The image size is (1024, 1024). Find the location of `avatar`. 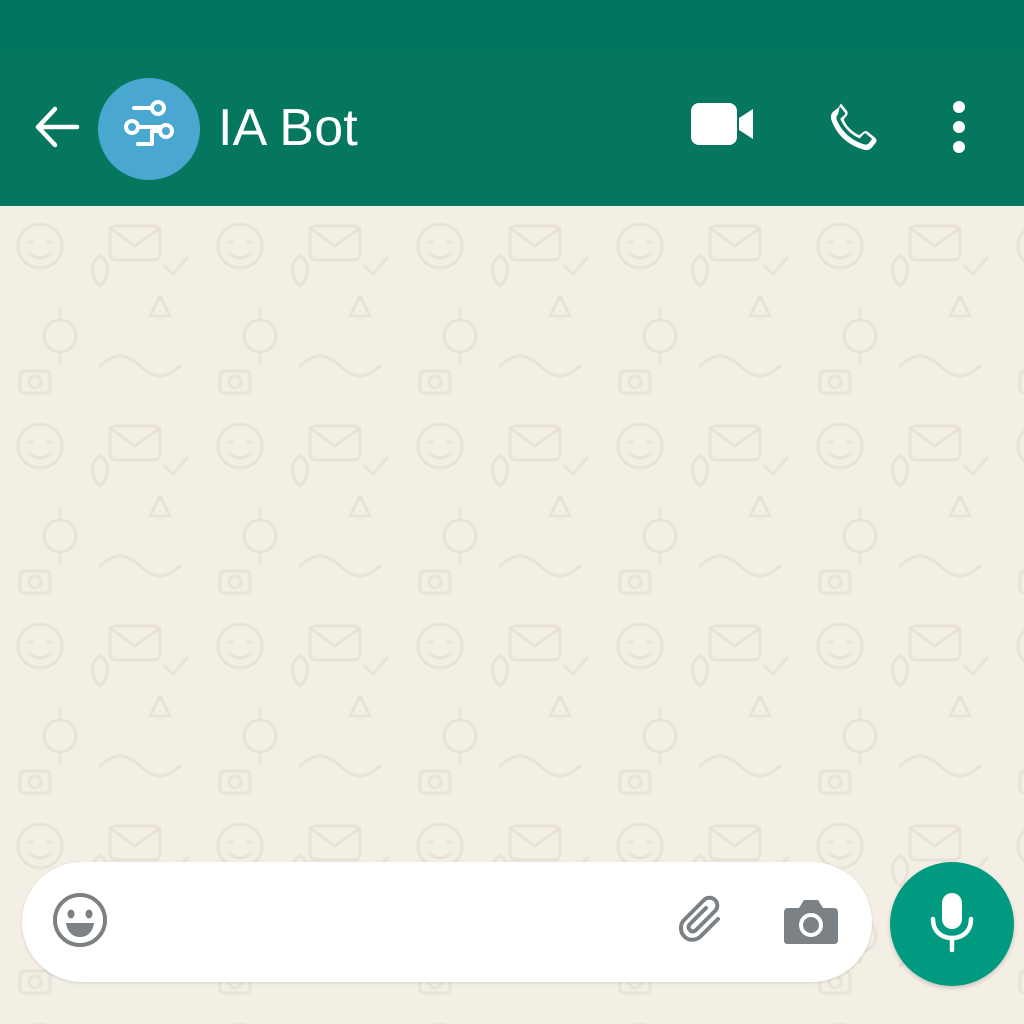

avatar is located at coordinates (149, 129).